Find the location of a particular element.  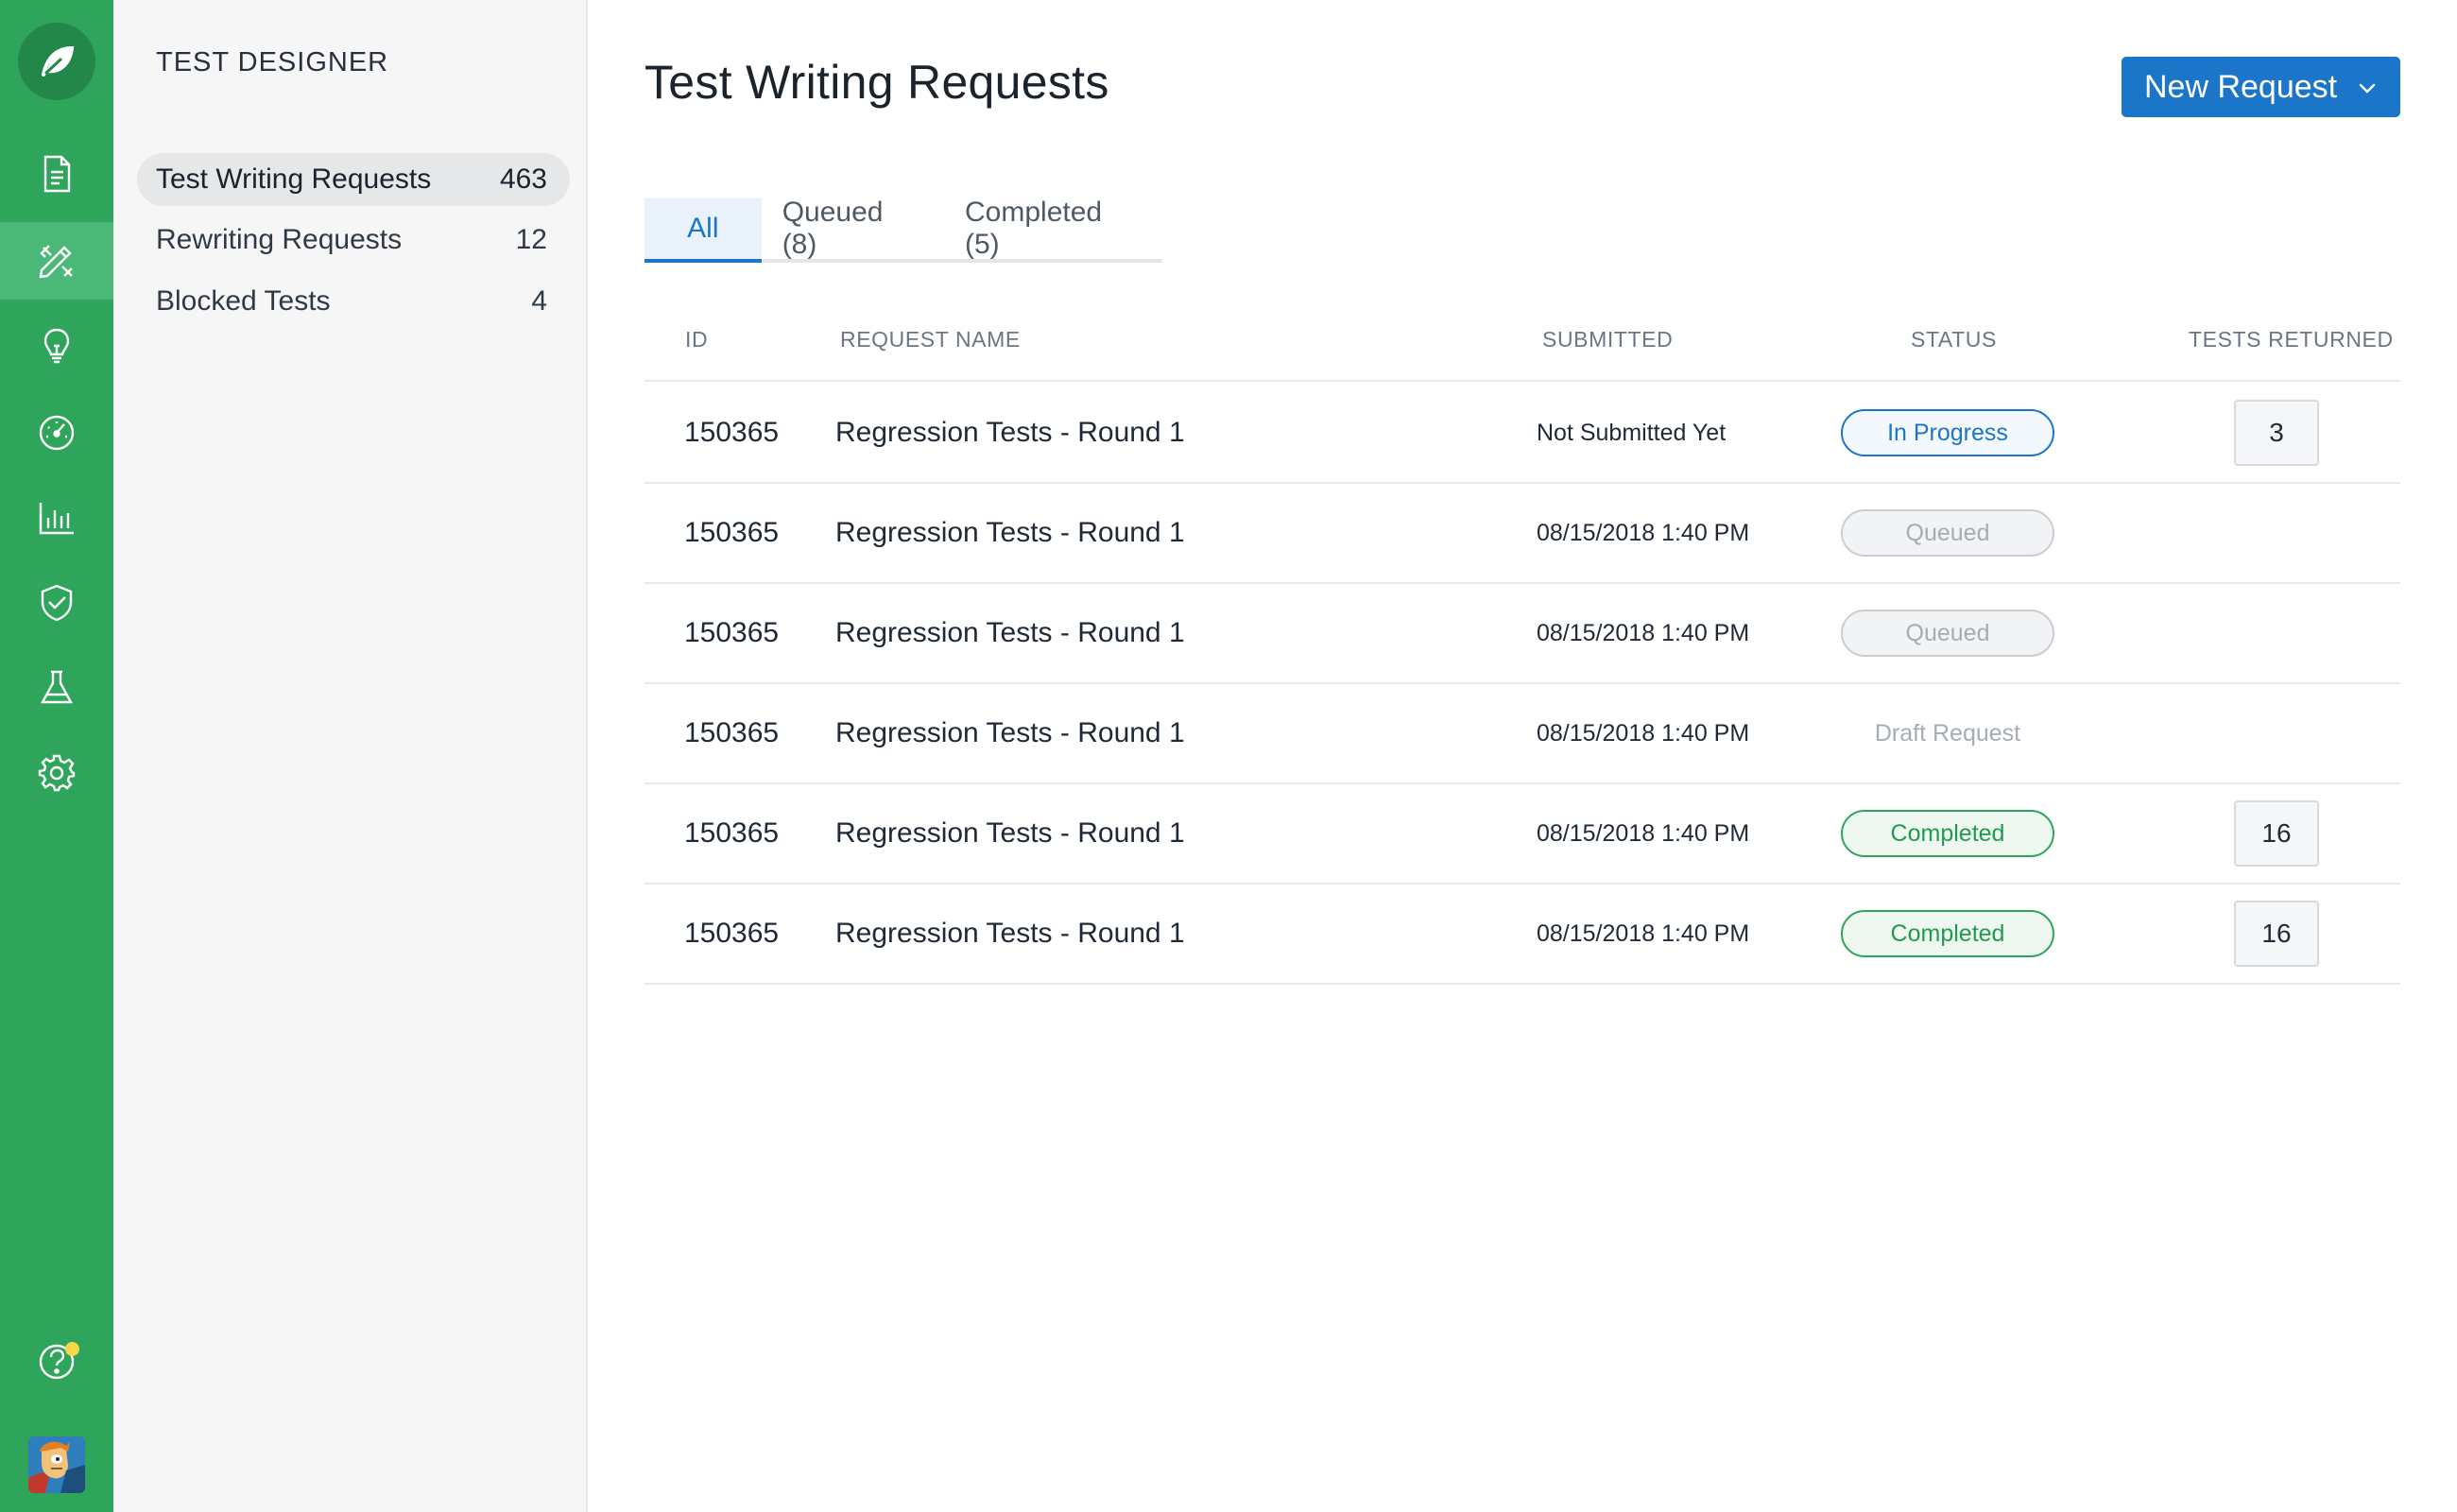

sidebar-item-label: Rewriting Requests is located at coordinates (279, 239).